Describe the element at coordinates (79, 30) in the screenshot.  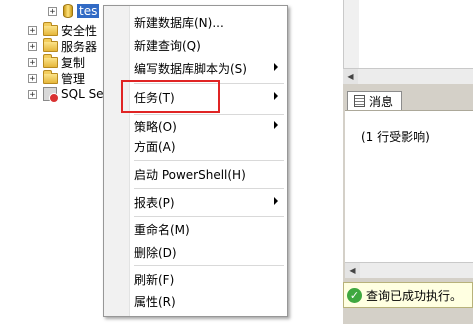
I see `tree-node-label: 安全性` at that location.